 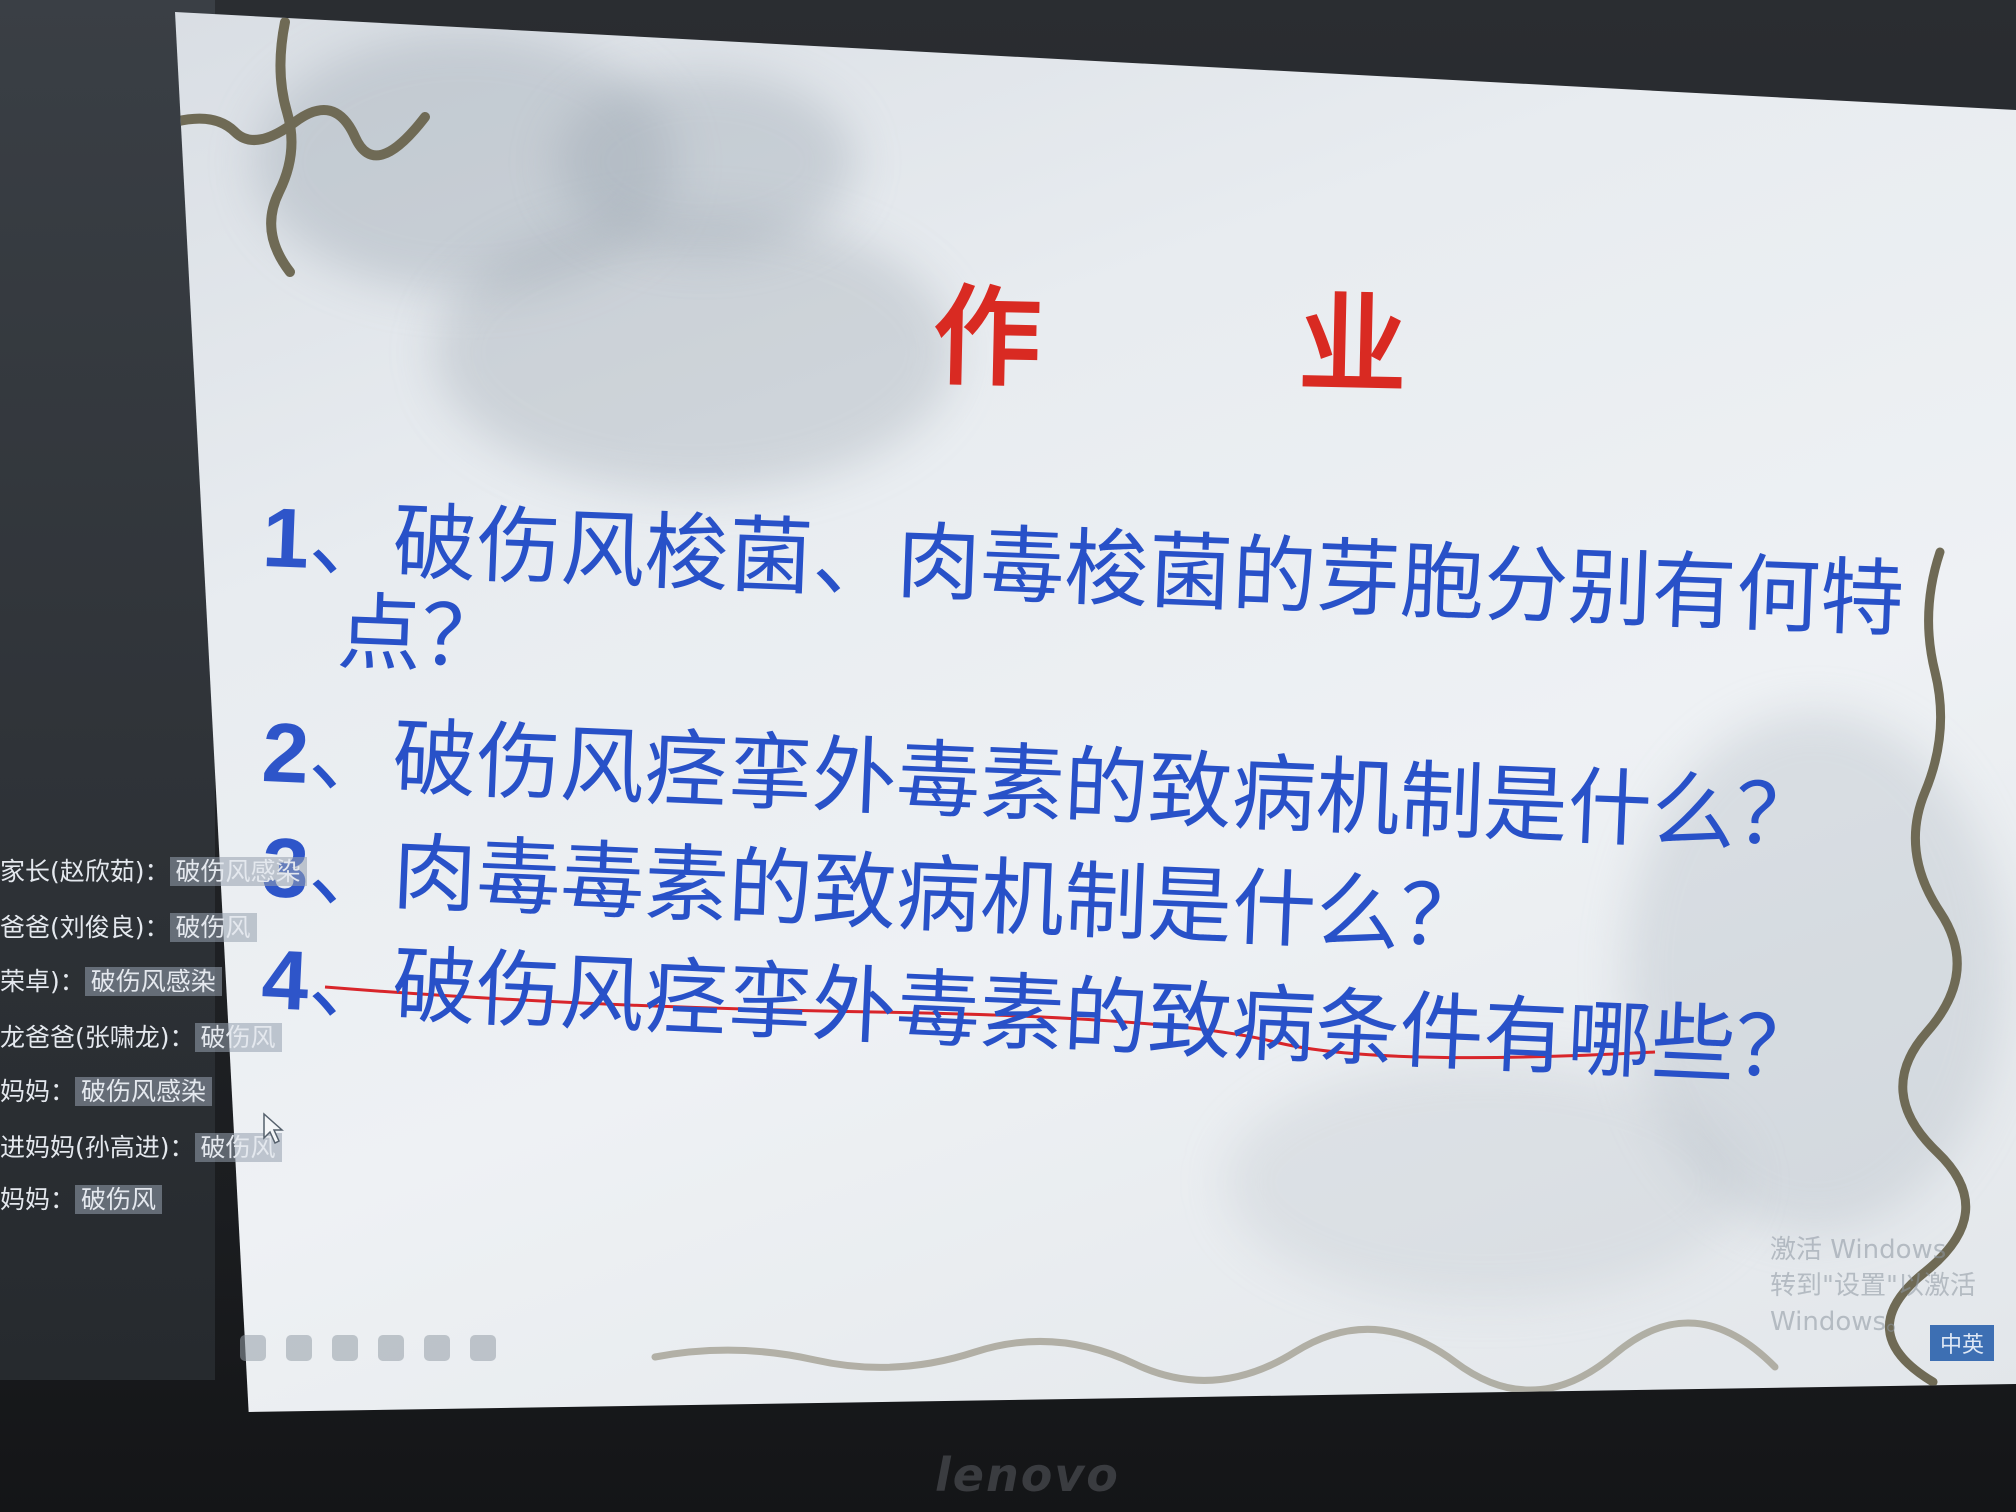 I want to click on chat-sender: 荣卓)：, so click(x=42, y=981).